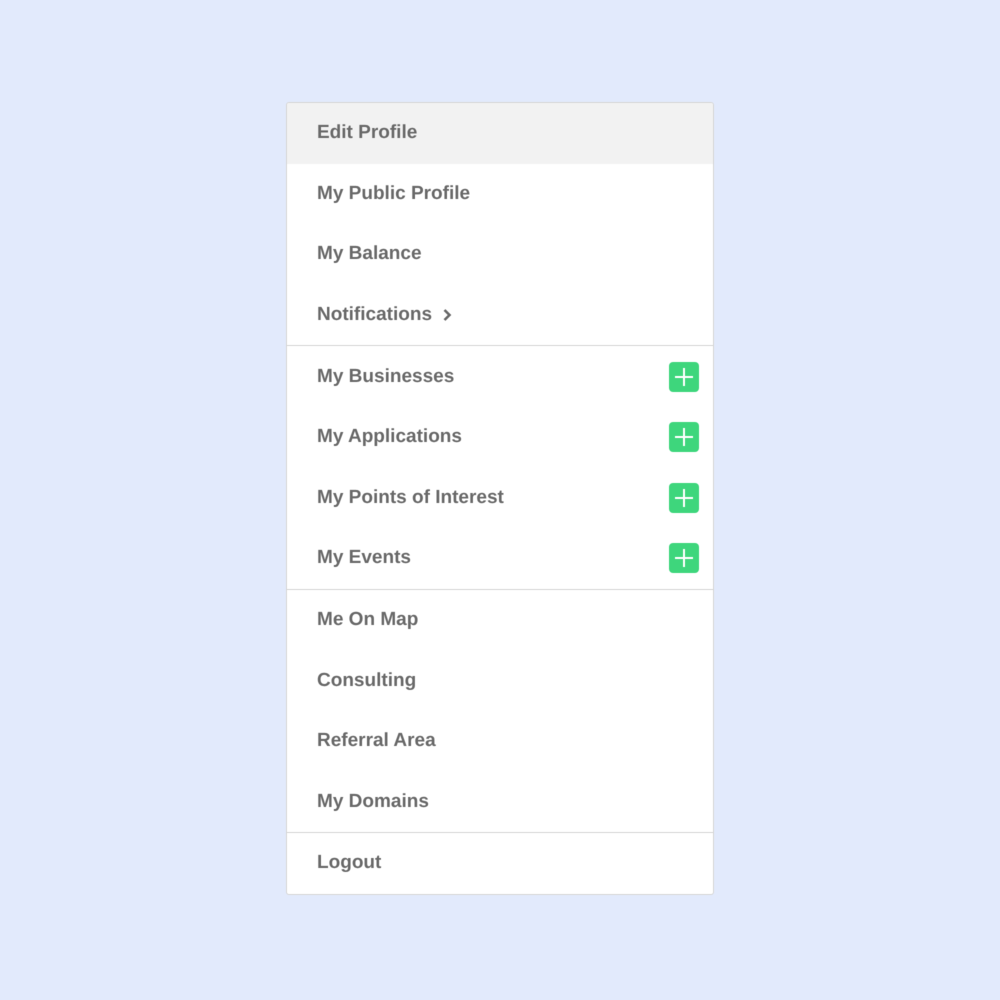  Describe the element at coordinates (500, 863) in the screenshot. I see `menu-item: Logout` at that location.